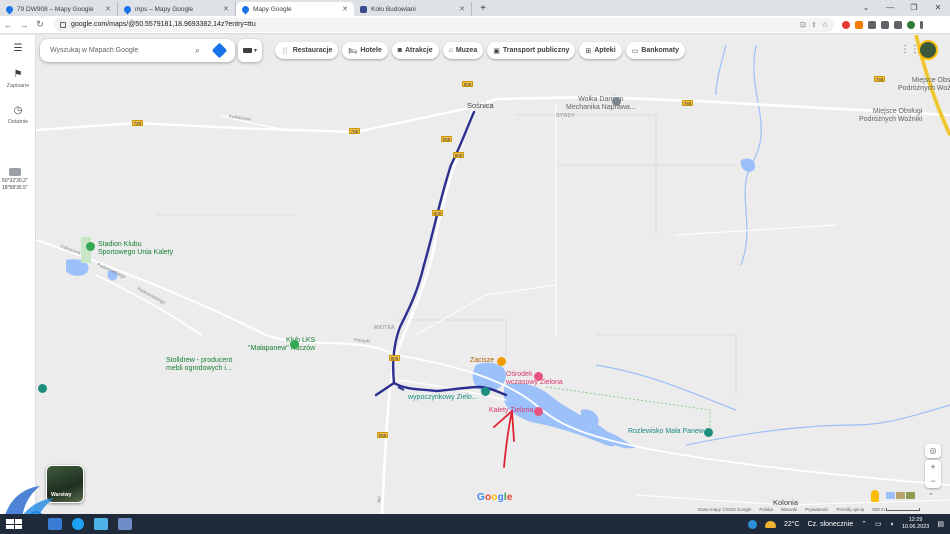 Image resolution: width=950 pixels, height=534 pixels. What do you see at coordinates (940, 524) in the screenshot?
I see `notifications-icon: ▤` at bounding box center [940, 524].